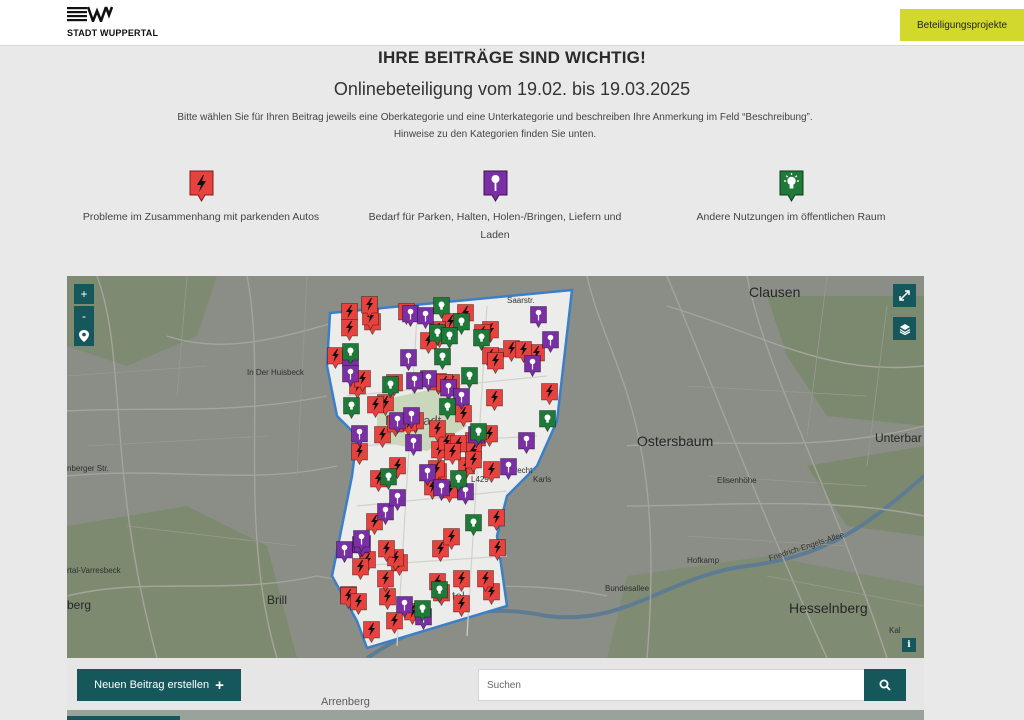 This screenshot has width=1024, height=720. What do you see at coordinates (627, 588) in the screenshot?
I see `map-label-bundesallee: Bundesallee` at bounding box center [627, 588].